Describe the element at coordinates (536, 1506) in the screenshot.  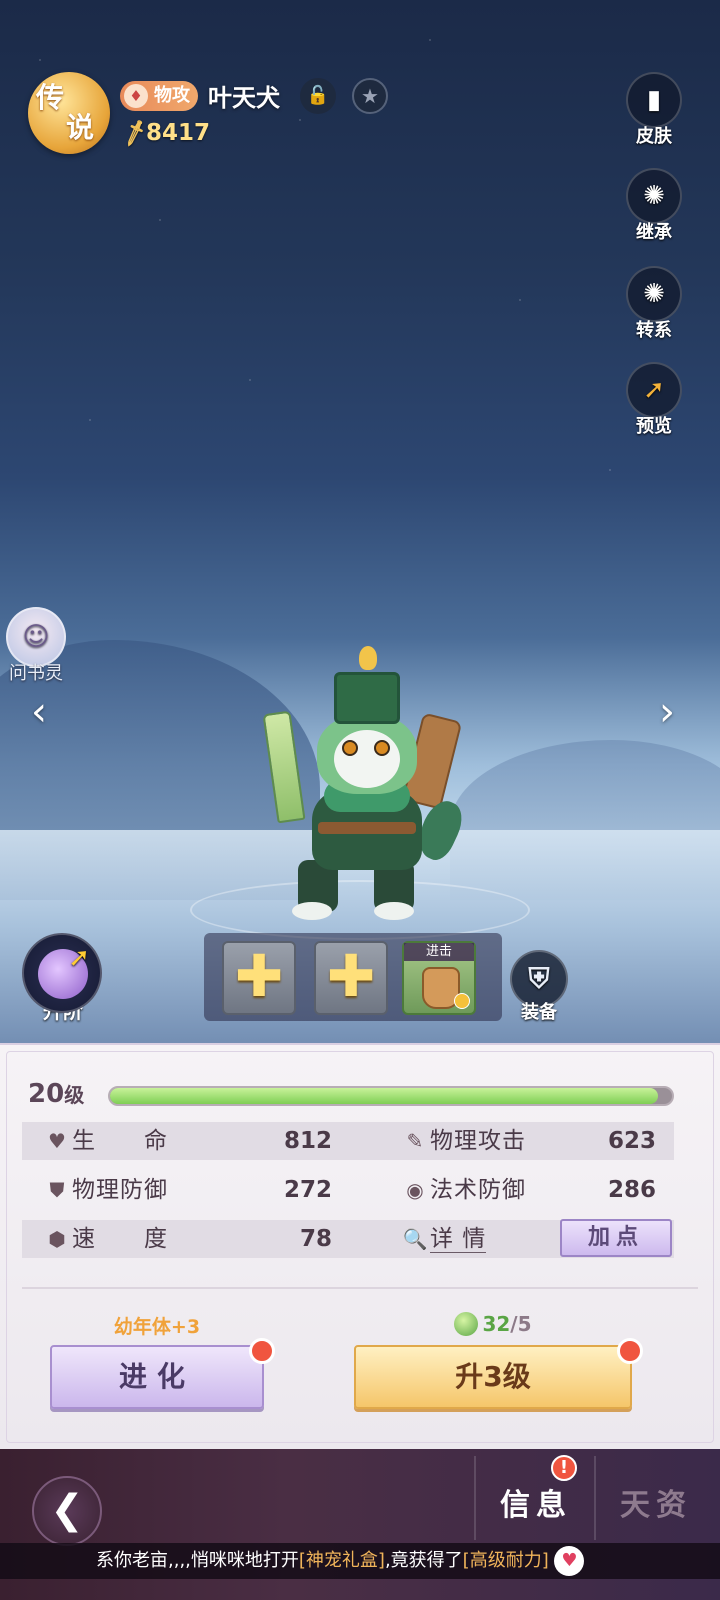
I see `tab-info: 信息` at that location.